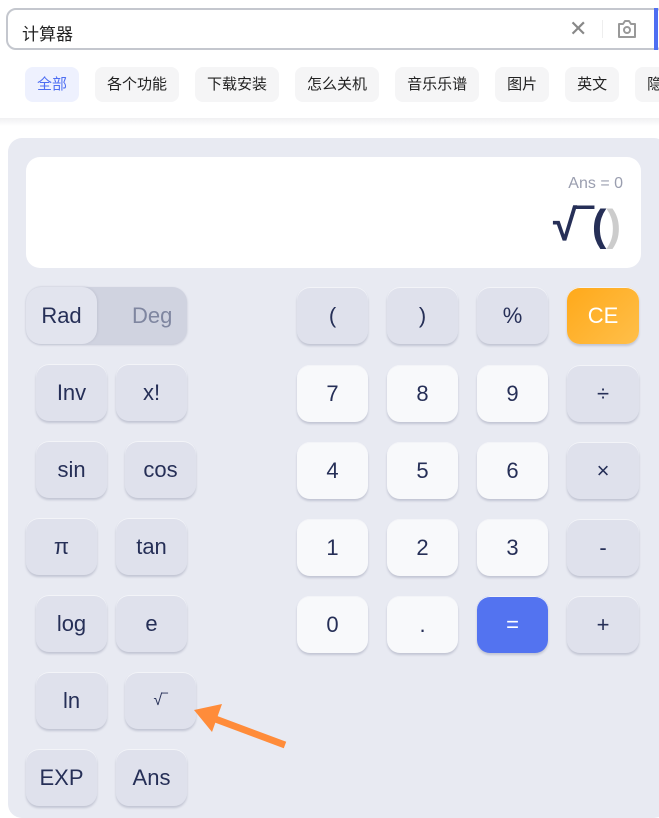 The image size is (659, 818). What do you see at coordinates (422, 547) in the screenshot?
I see `digit-2-button: 2` at bounding box center [422, 547].